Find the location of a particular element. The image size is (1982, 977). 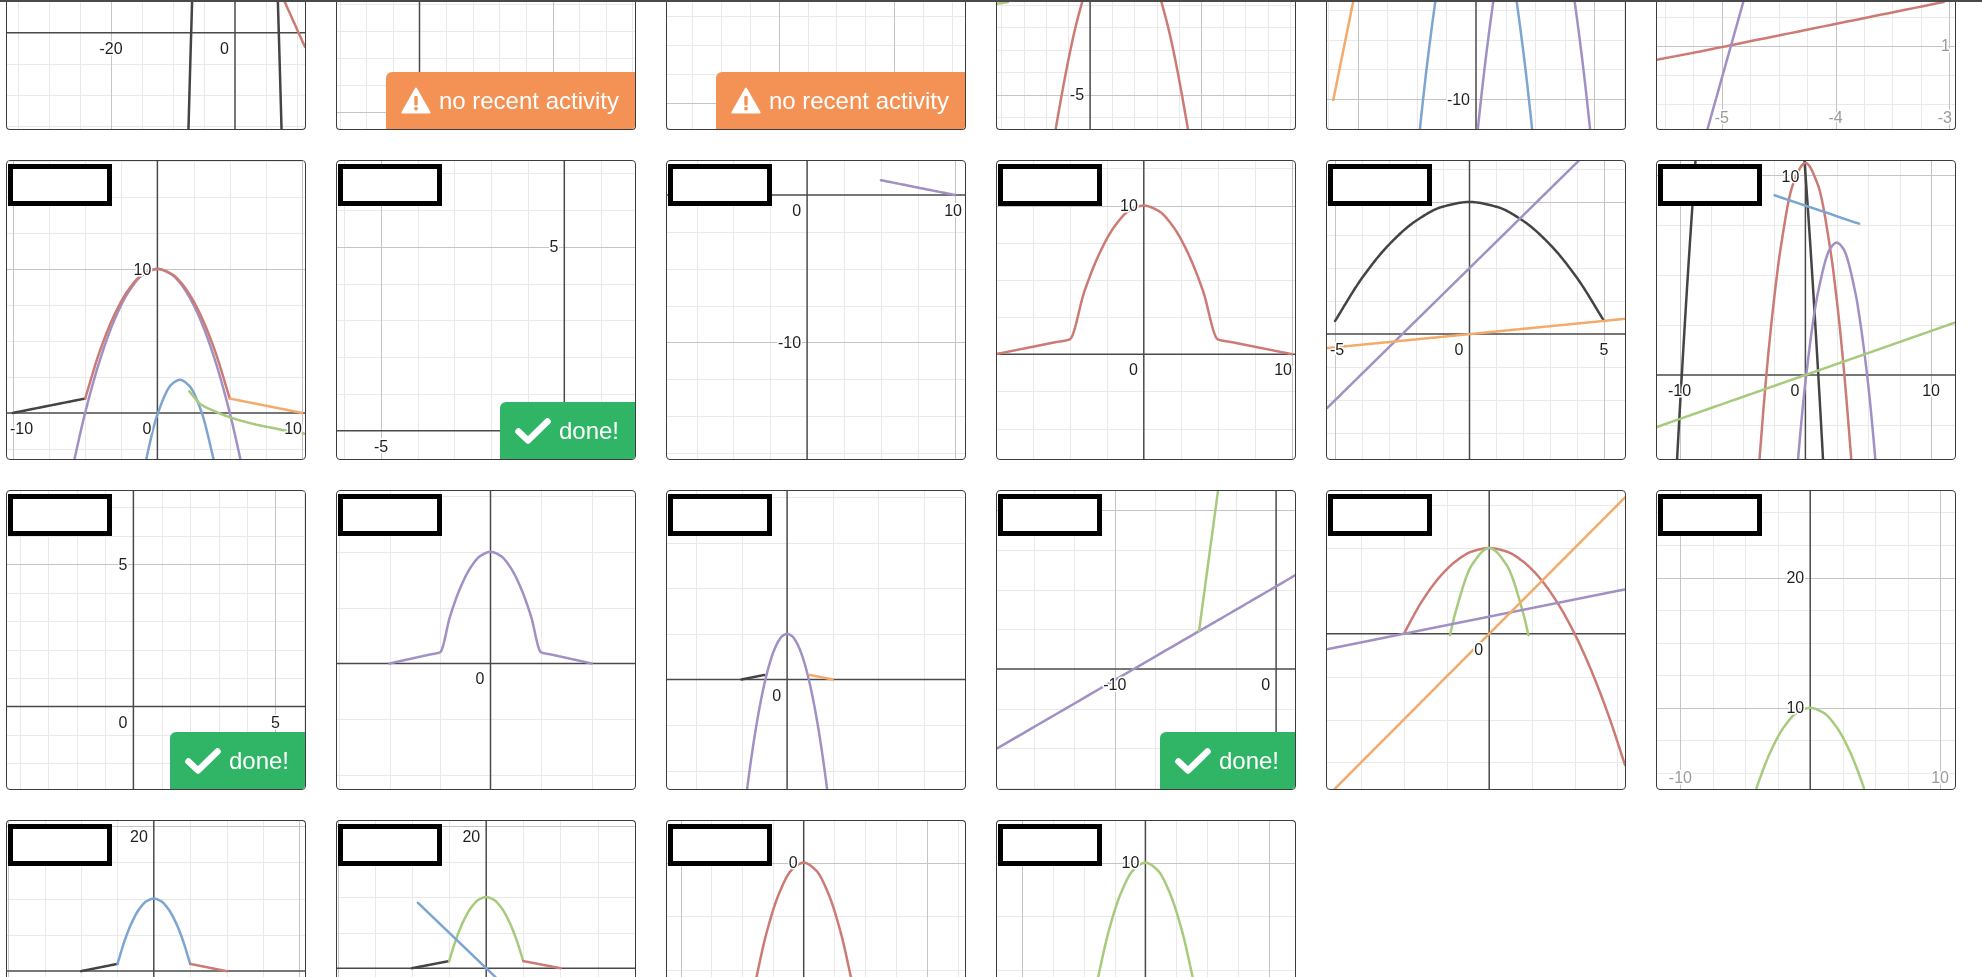

graph-card: 20 10 -10 10 is located at coordinates (1806, 640).